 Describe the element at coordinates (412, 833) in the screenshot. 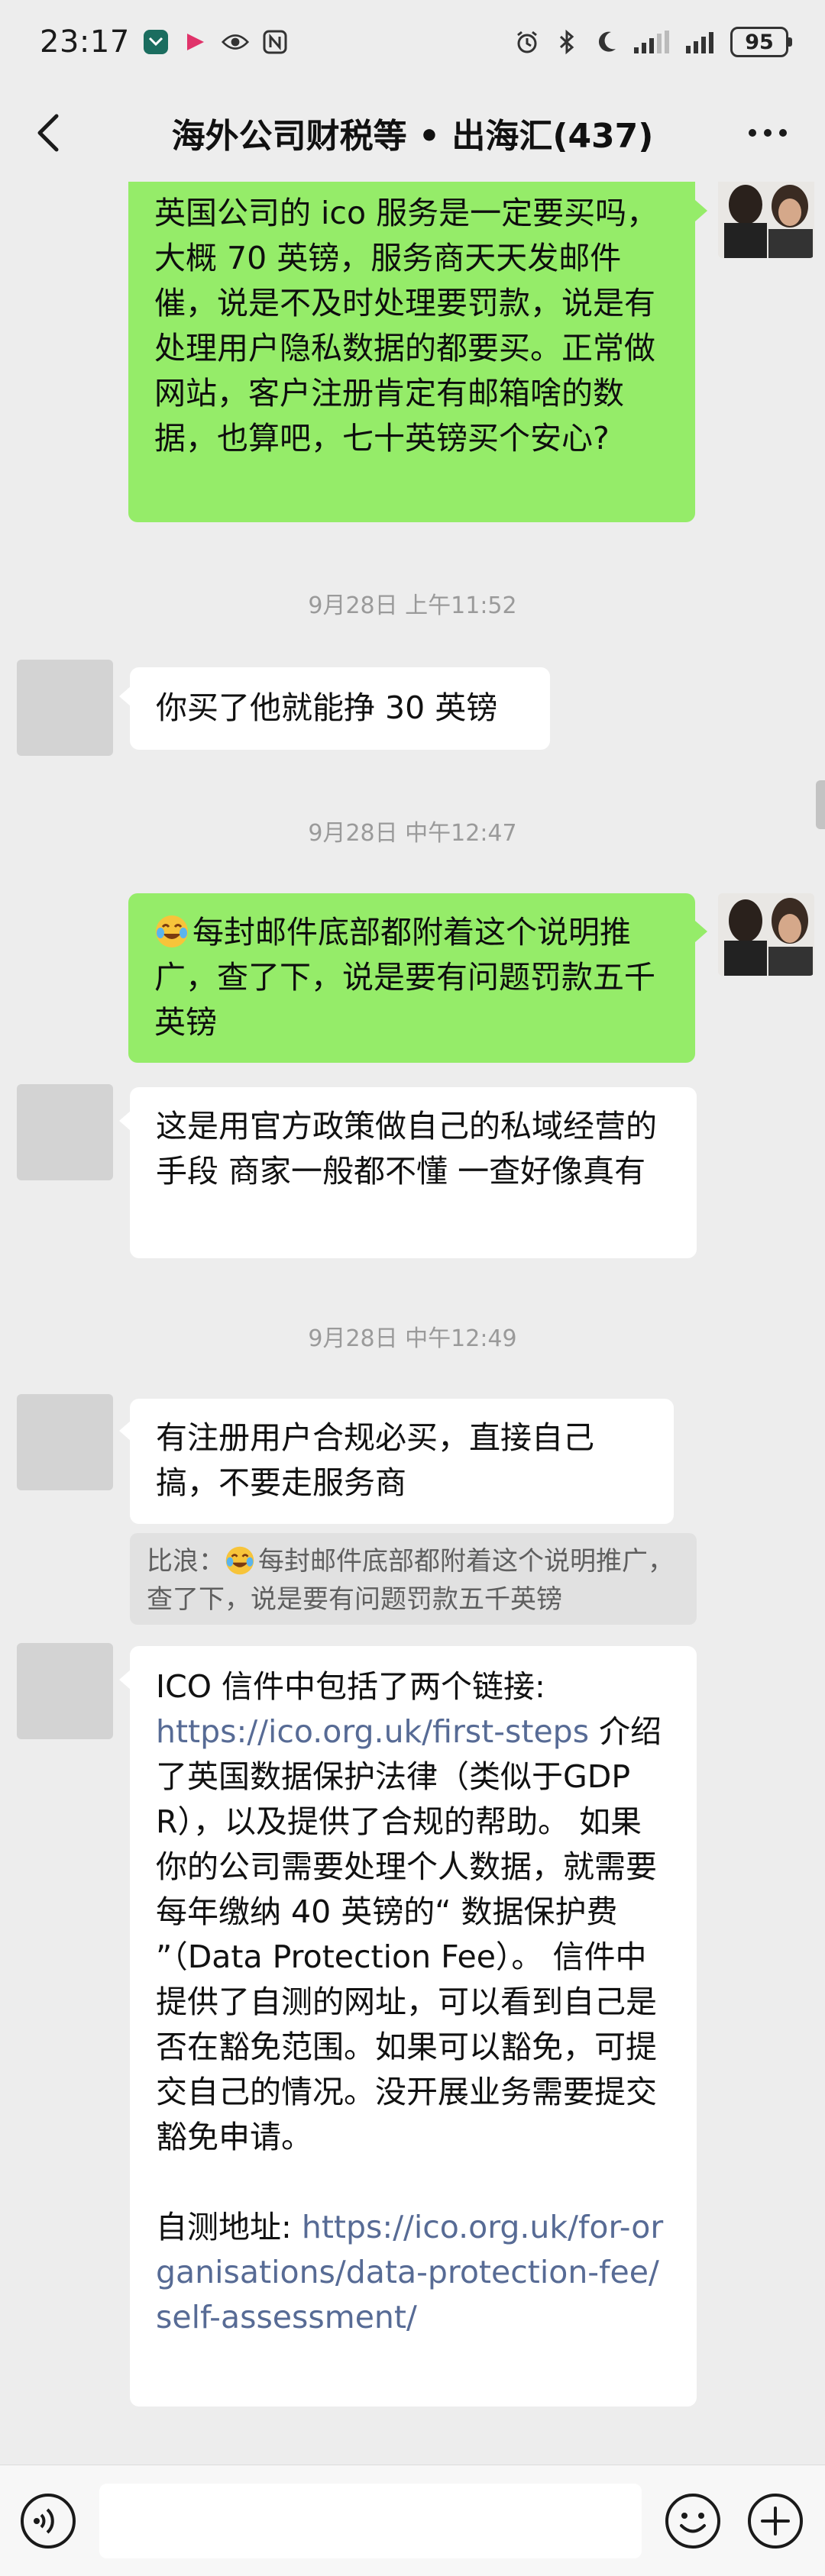

I see `timestamp-divider: 9月28日 中午12:47` at that location.